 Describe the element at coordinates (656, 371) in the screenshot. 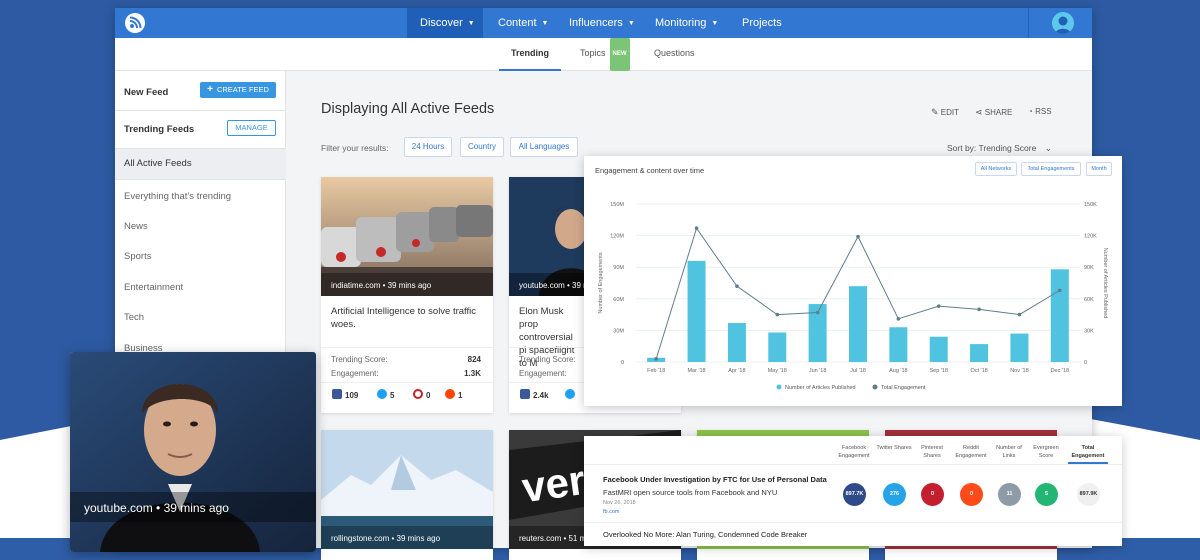

I see `x-tick: Feb '18` at that location.